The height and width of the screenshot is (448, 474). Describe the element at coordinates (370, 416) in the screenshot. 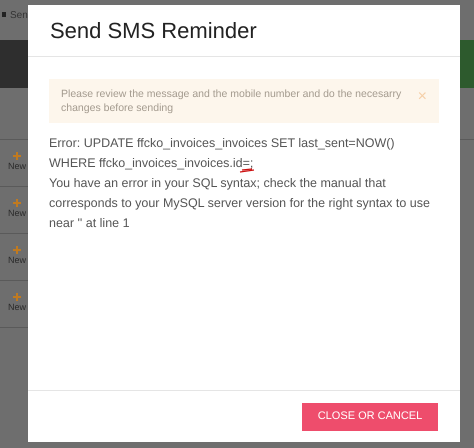

I see `cancel-button: CLOSE OR CANCEL` at that location.